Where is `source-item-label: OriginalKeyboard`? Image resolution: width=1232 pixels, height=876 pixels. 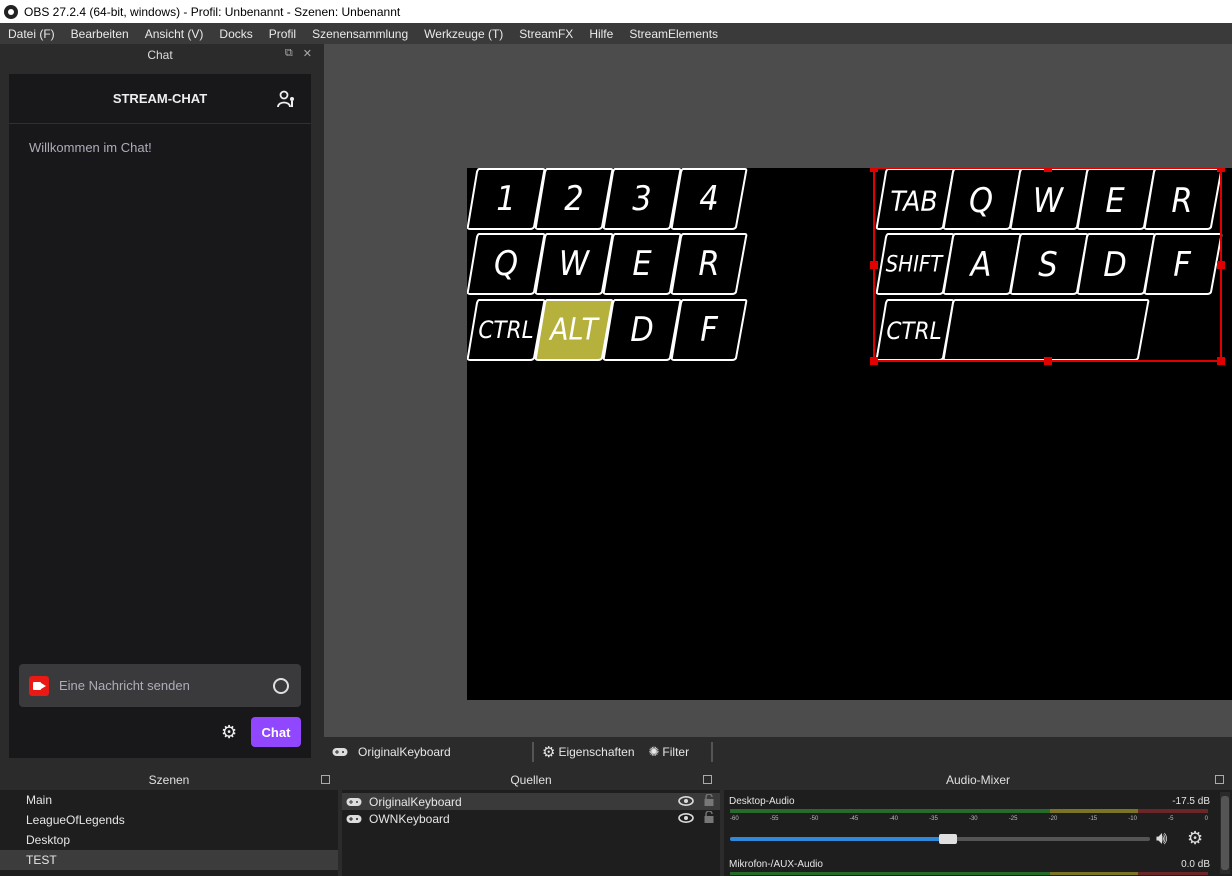 source-item-label: OriginalKeyboard is located at coordinates (415, 801).